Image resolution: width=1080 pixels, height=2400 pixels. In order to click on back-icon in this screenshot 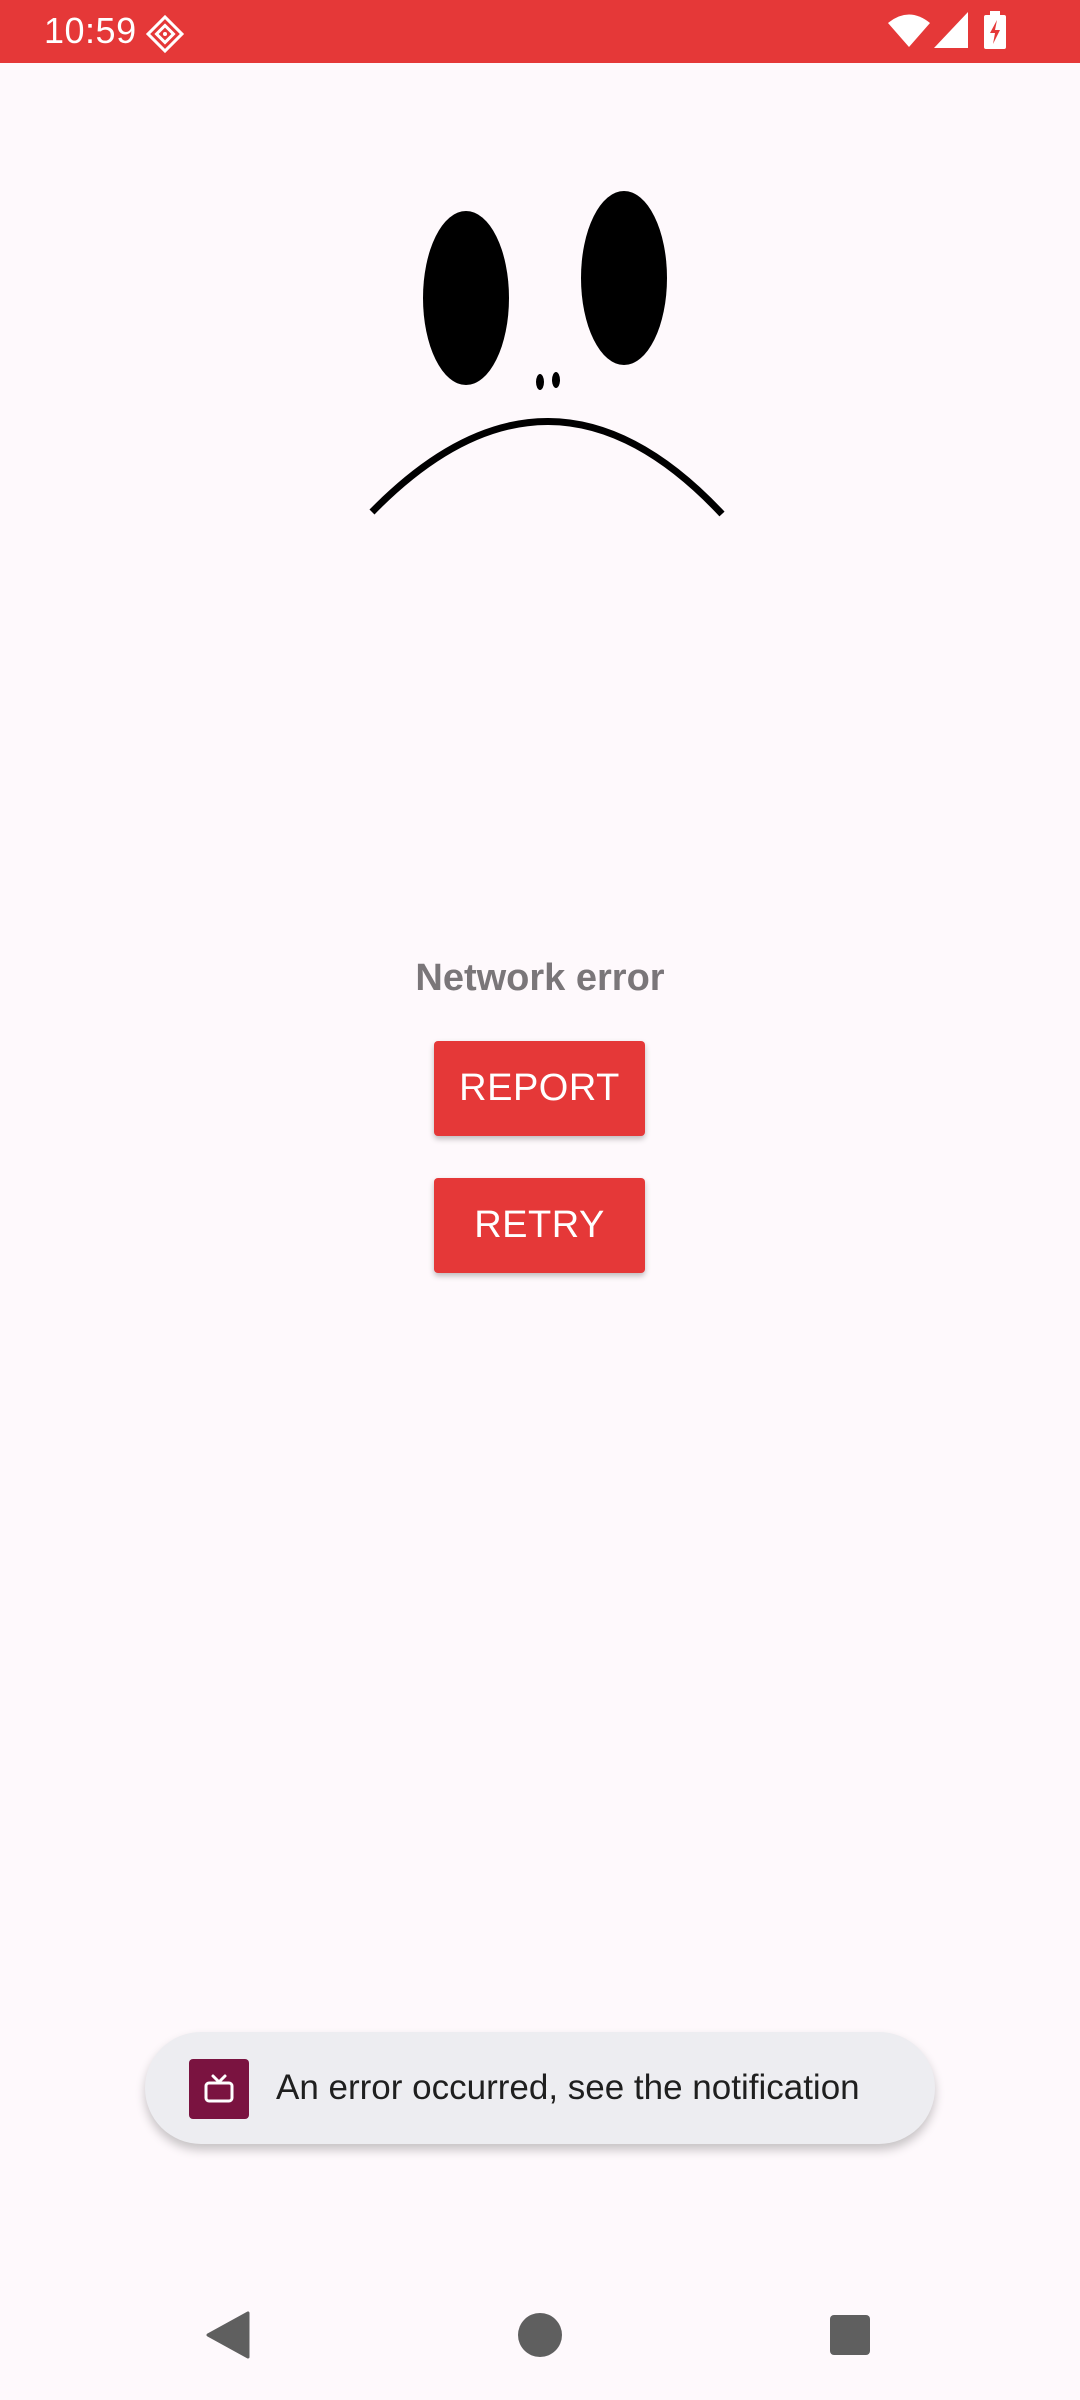, I will do `click(228, 2335)`.